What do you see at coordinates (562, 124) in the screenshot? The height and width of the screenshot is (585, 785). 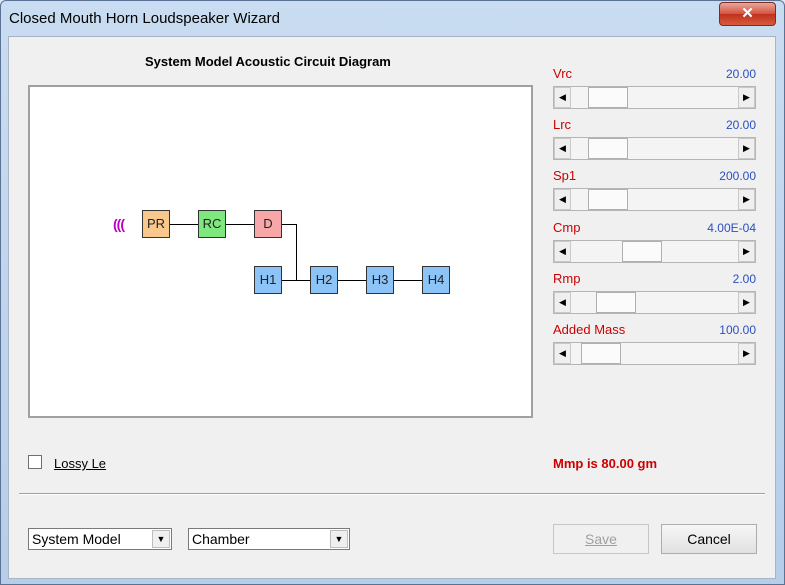 I see `lrc-label: Lrc` at bounding box center [562, 124].